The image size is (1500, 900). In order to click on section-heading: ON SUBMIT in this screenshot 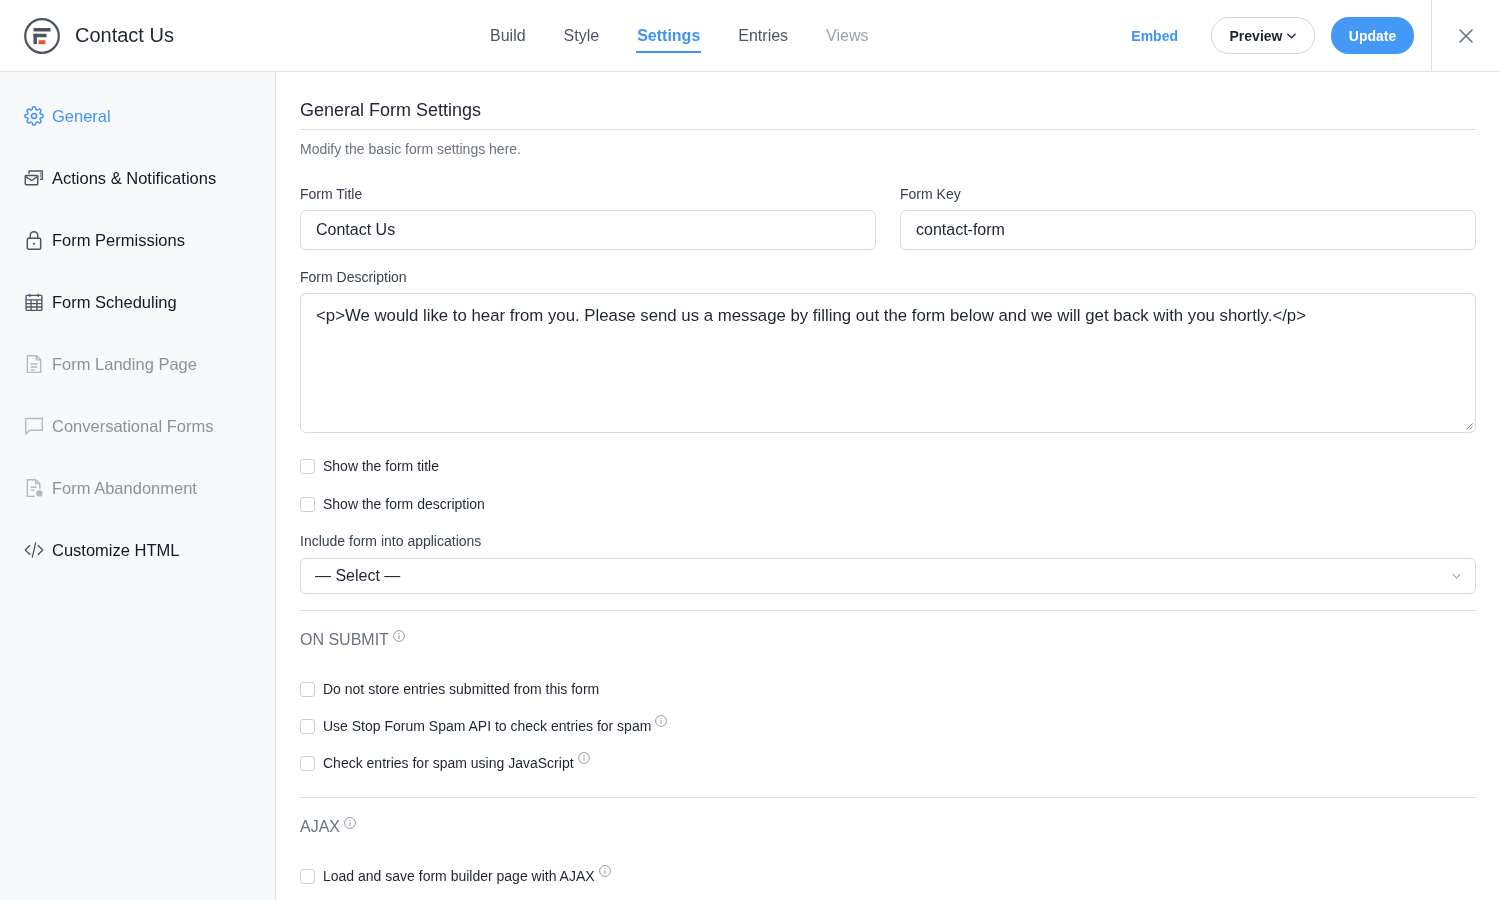, I will do `click(344, 640)`.